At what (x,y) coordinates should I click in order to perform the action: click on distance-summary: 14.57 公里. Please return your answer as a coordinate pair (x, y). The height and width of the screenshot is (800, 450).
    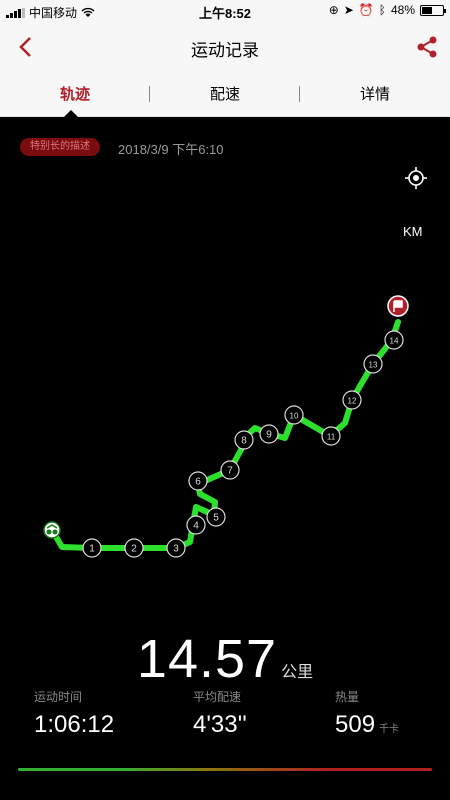
    Looking at the image, I should click on (225, 659).